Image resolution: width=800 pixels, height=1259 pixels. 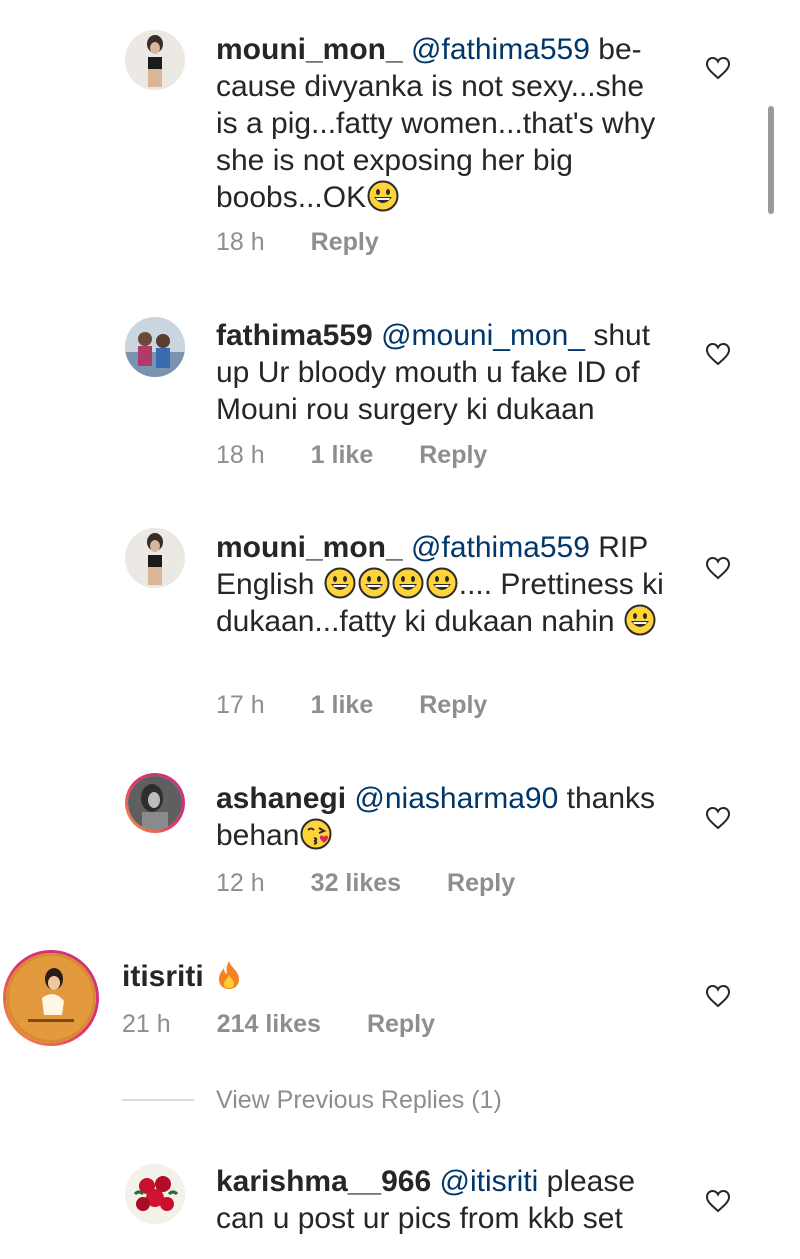 I want to click on comment-text: ashanegi @niasharma90 thanks behan, so click(x=441, y=817).